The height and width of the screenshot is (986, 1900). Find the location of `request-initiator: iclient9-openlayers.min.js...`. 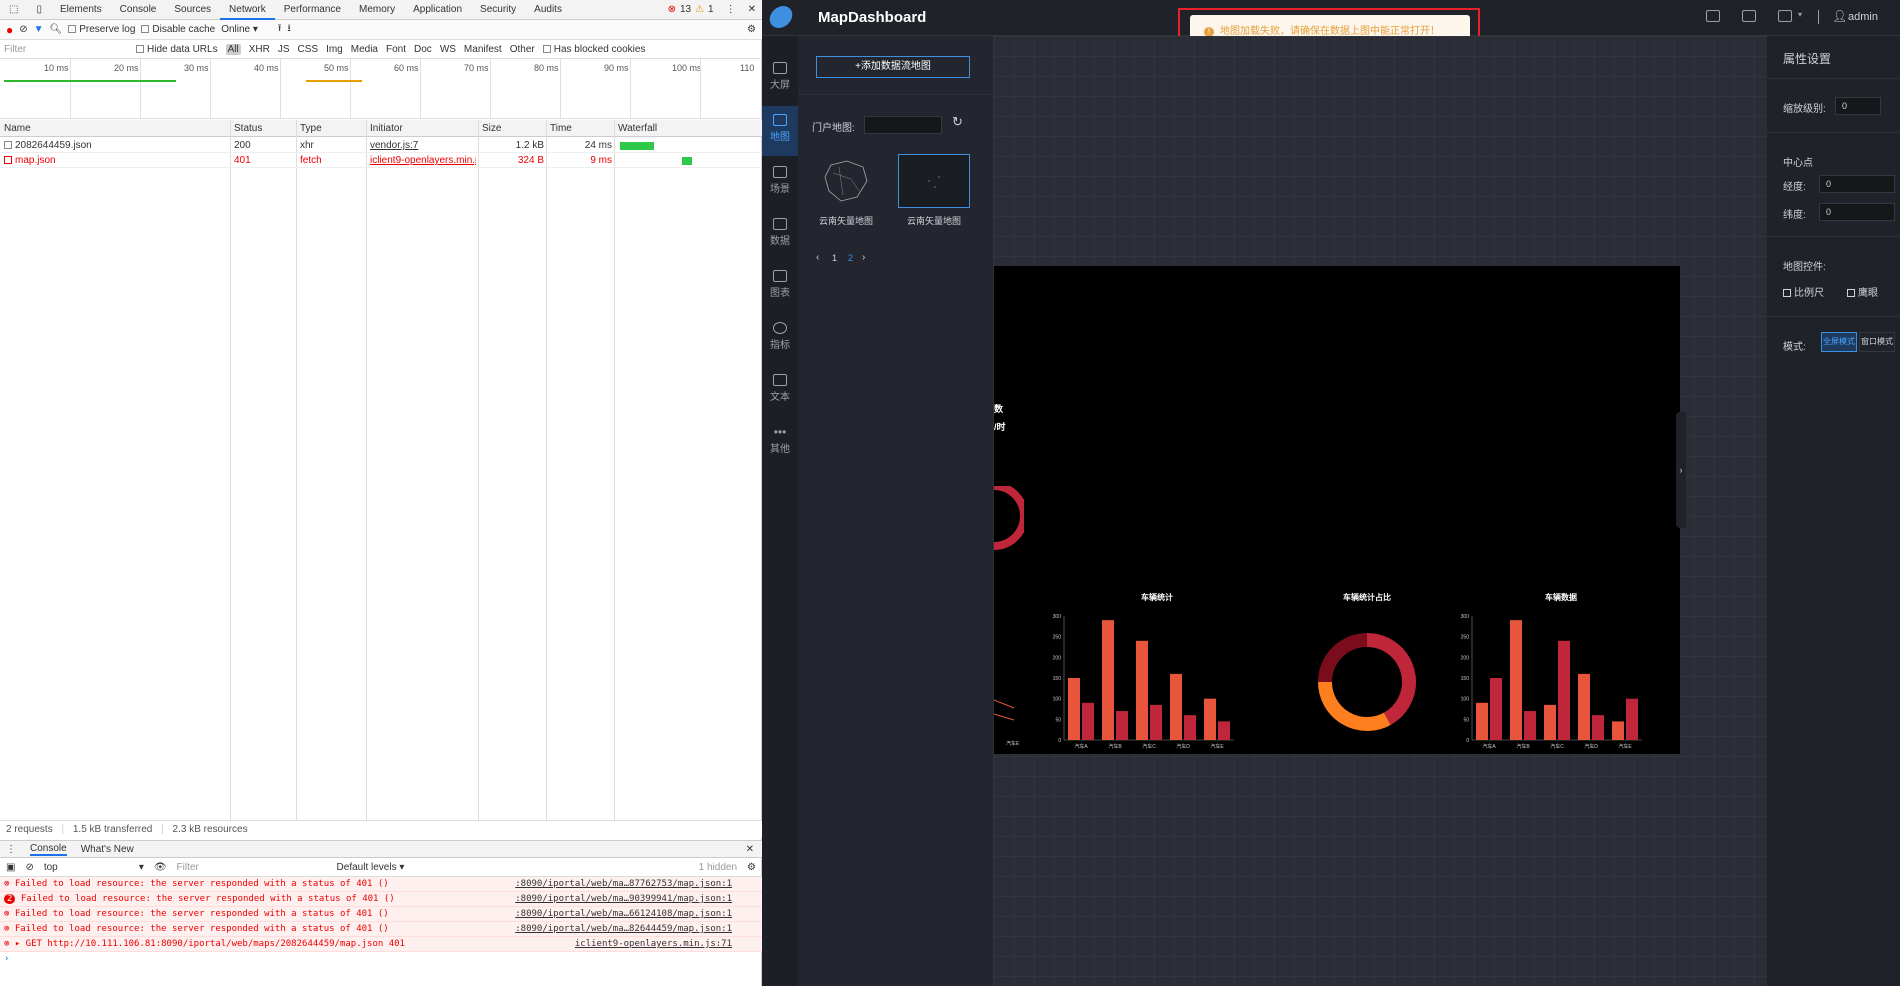

request-initiator: iclient9-openlayers.min.js... is located at coordinates (421, 160).